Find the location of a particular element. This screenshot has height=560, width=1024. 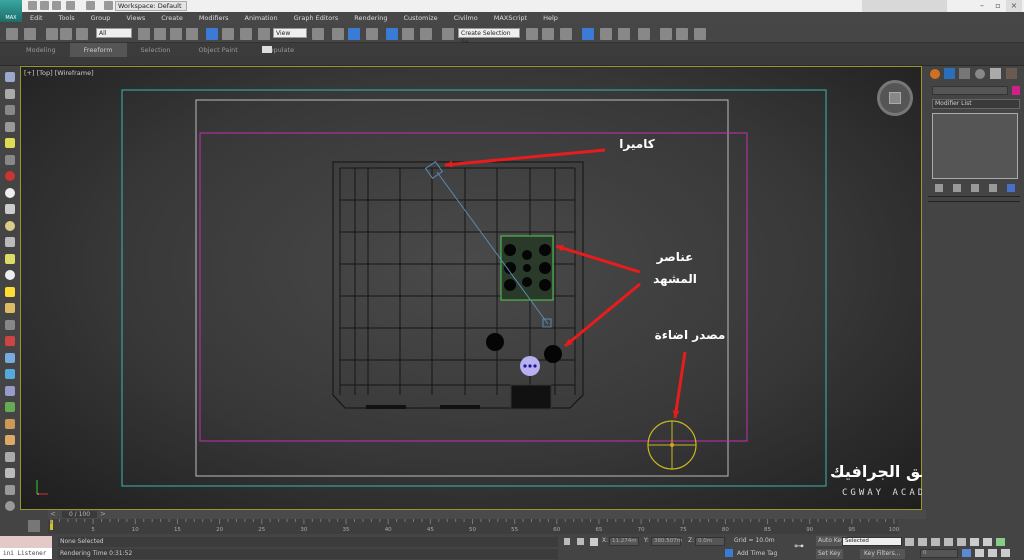

grid-size: Grid = 10.0m is located at coordinates (754, 540).